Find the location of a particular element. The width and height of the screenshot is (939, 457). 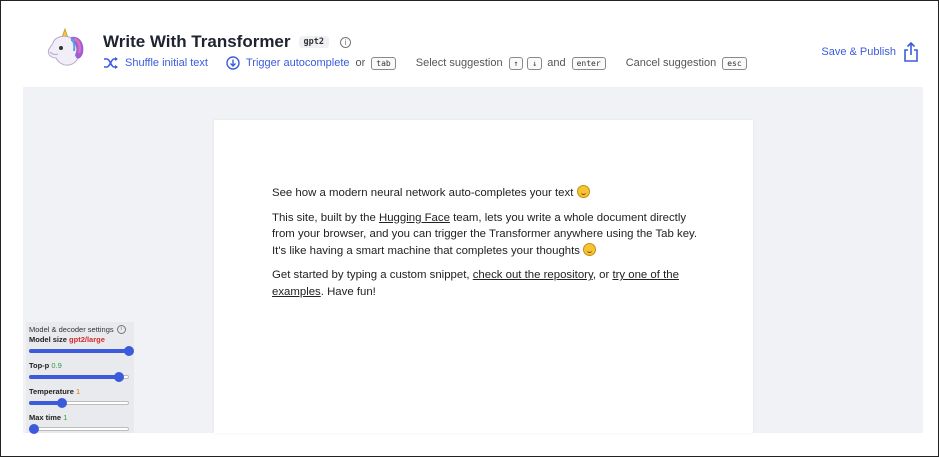

model-size-setting: Model size gpt2/large is located at coordinates (81, 345).